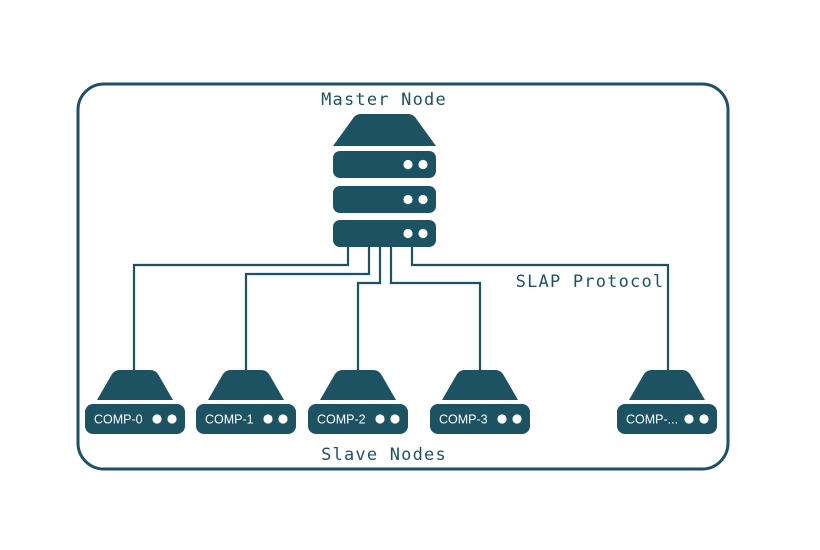  What do you see at coordinates (358, 402) in the screenshot?
I see `slave-node-comp-2: COMP-2` at bounding box center [358, 402].